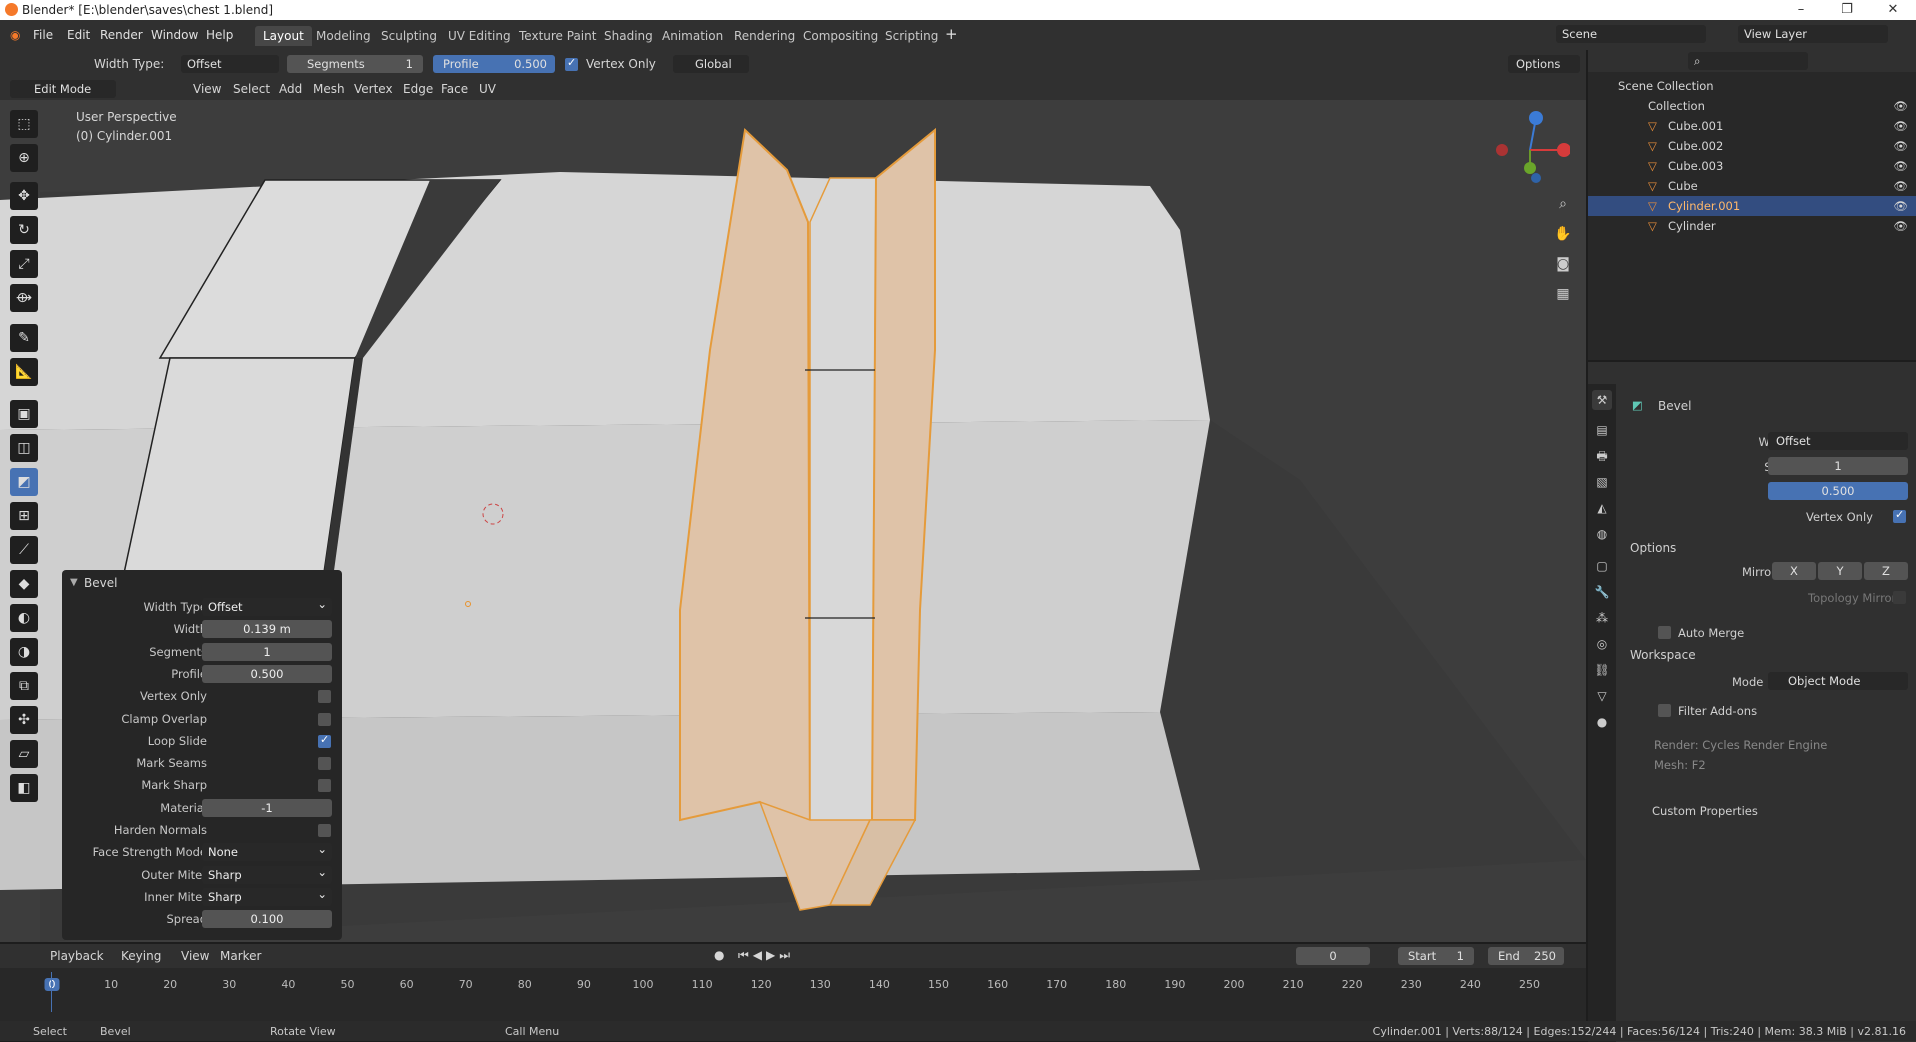 The image size is (1916, 1042). What do you see at coordinates (1840, 571) in the screenshot?
I see `mirror-y-toggle: Y` at bounding box center [1840, 571].